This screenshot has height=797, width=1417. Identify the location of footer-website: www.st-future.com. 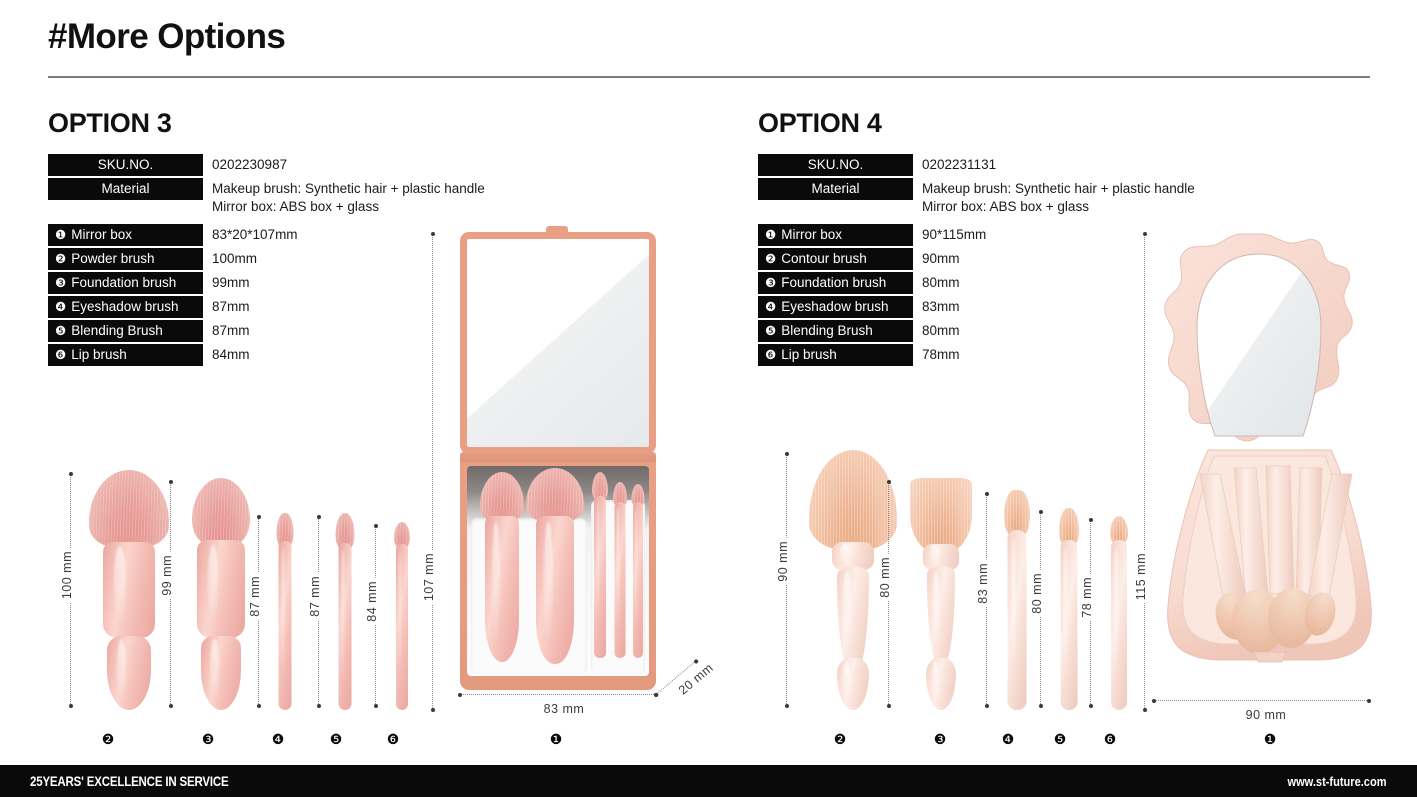
(1337, 781).